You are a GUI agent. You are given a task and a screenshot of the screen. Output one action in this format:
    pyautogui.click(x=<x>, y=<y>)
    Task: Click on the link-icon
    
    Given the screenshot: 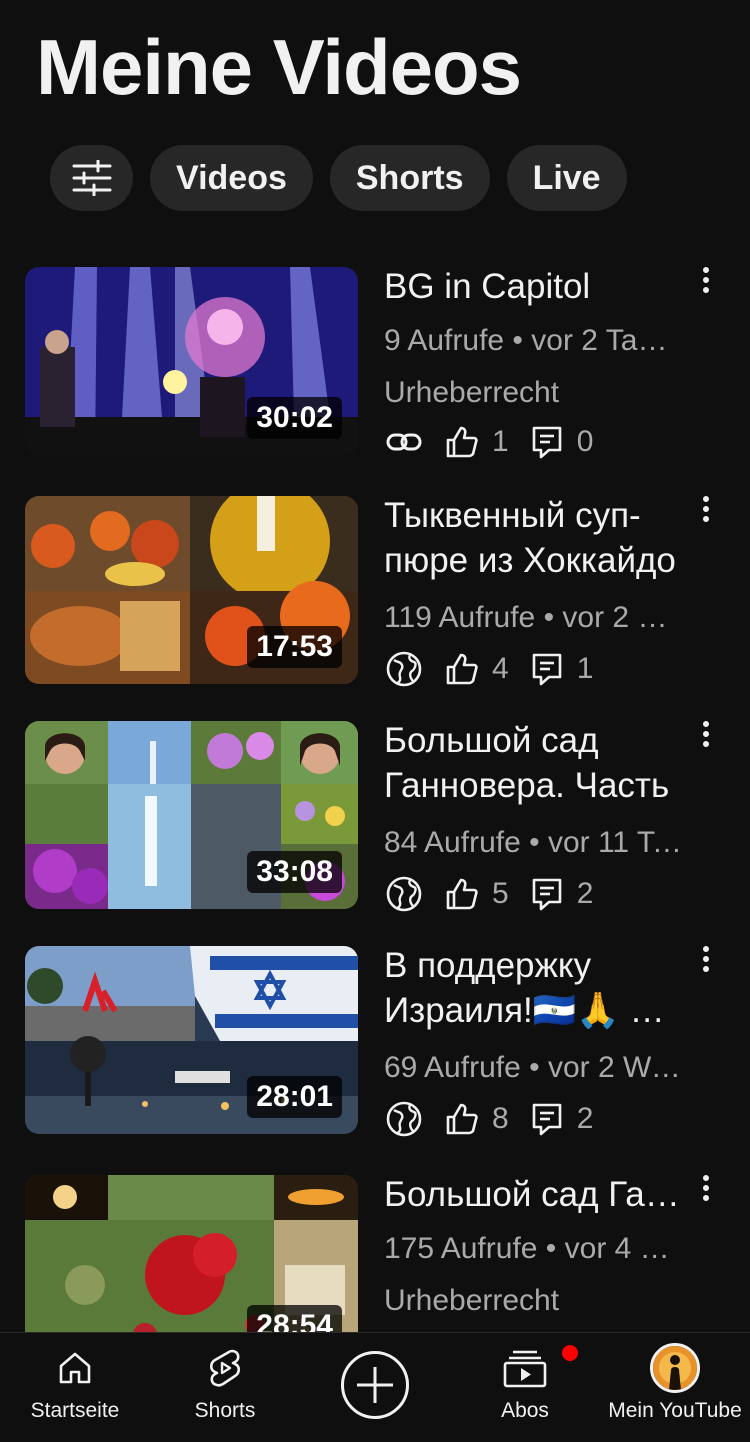 What is the action you would take?
    pyautogui.click(x=404, y=442)
    